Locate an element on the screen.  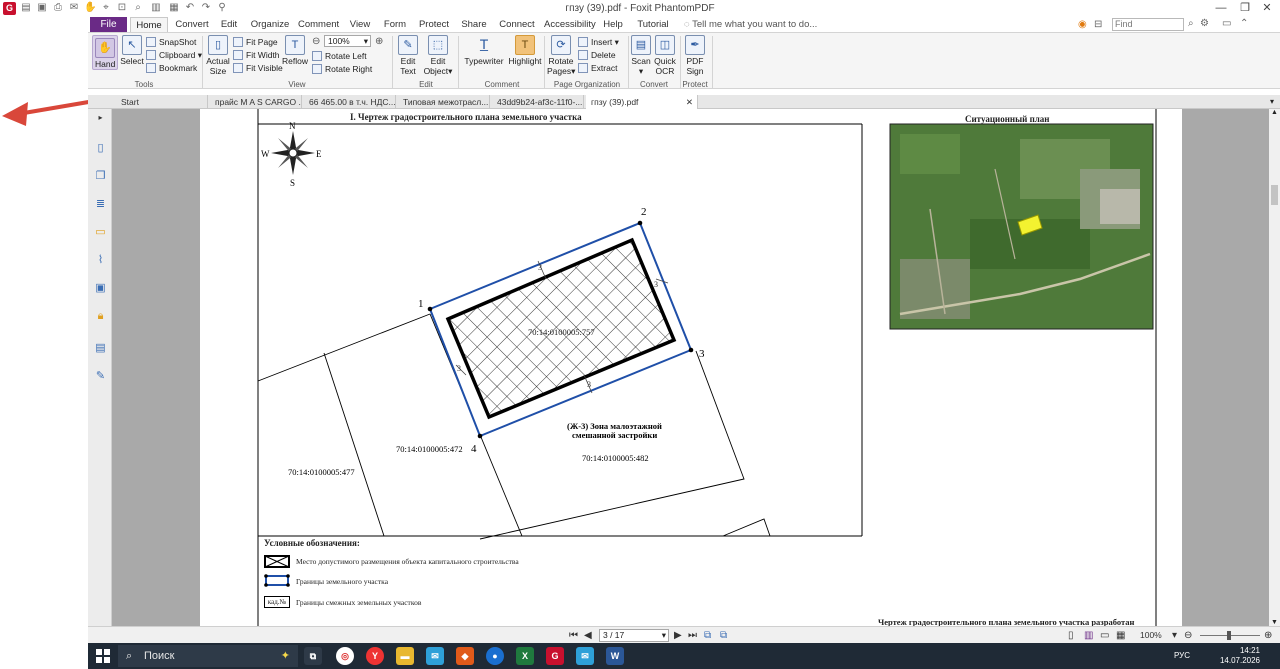
minimize-button: — is located at coordinates (1221, 8).